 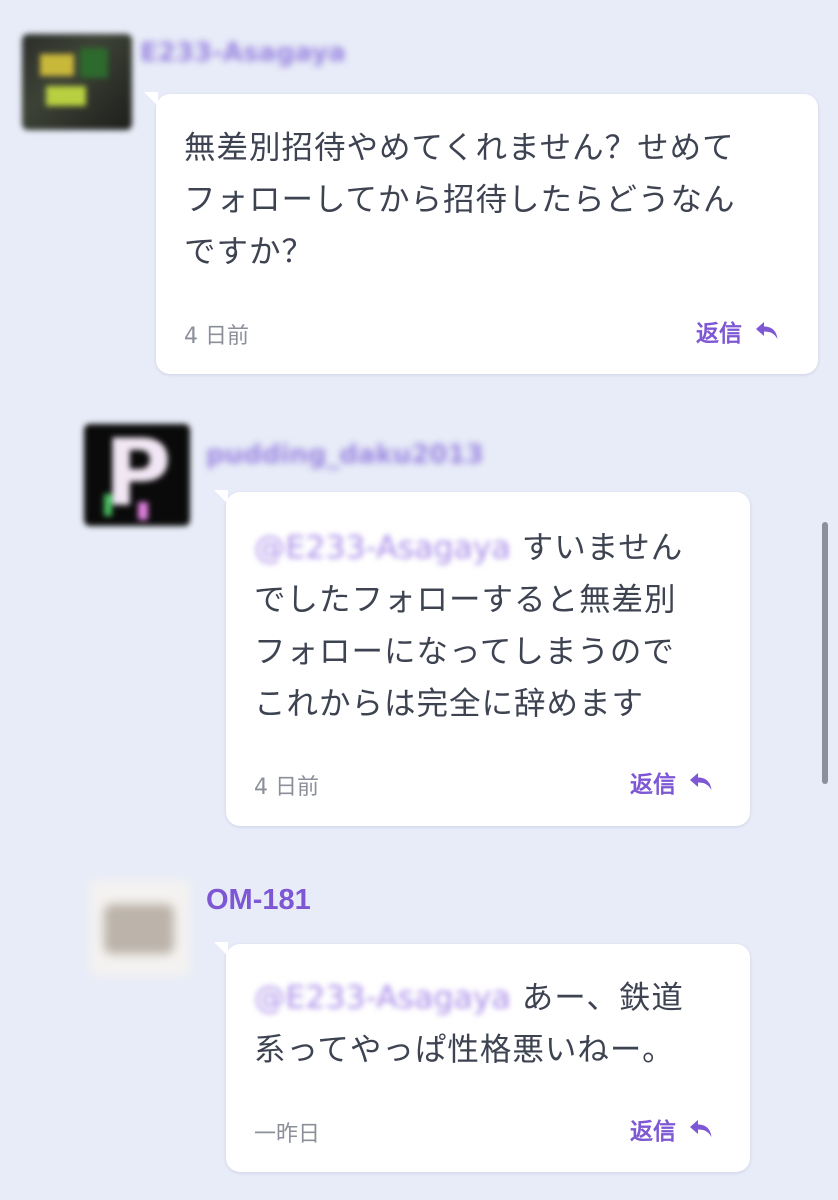 I want to click on avatar: P, so click(x=137, y=475).